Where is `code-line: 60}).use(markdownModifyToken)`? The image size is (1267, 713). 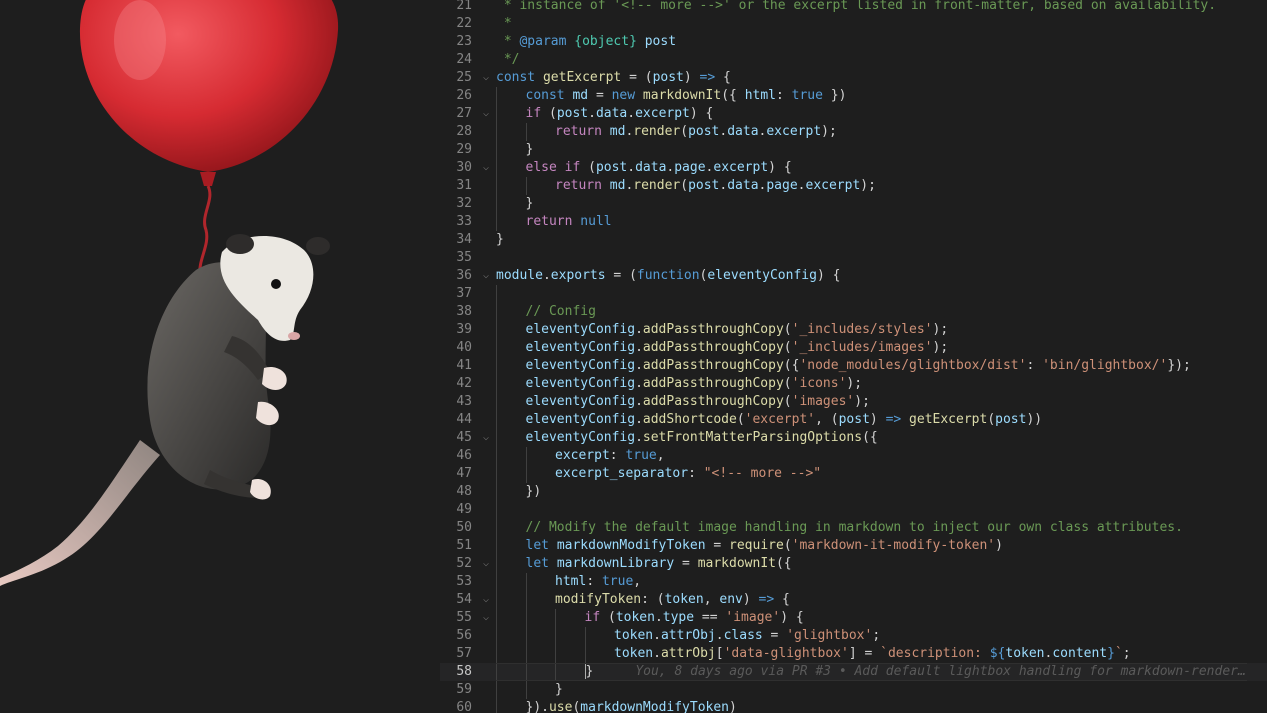
code-line: 60}).use(markdownModifyToken) is located at coordinates (853, 706).